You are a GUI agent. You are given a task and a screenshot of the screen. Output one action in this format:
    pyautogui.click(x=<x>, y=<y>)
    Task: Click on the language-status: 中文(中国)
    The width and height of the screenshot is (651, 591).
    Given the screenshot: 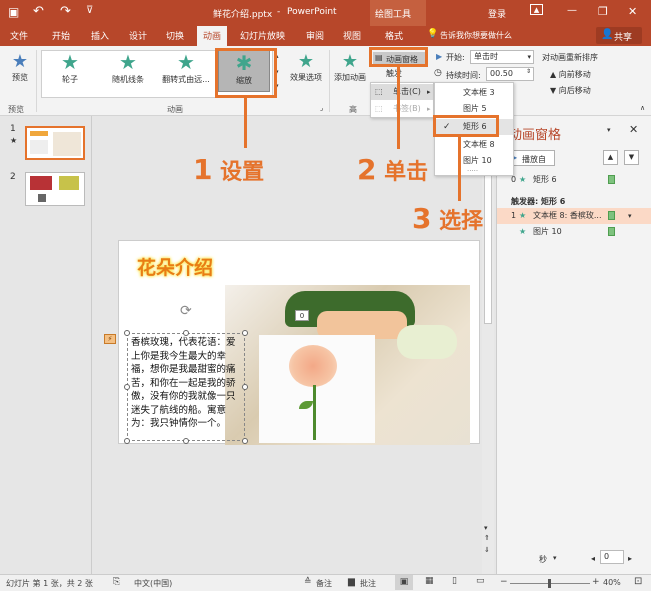 What is the action you would take?
    pyautogui.click(x=153, y=583)
    